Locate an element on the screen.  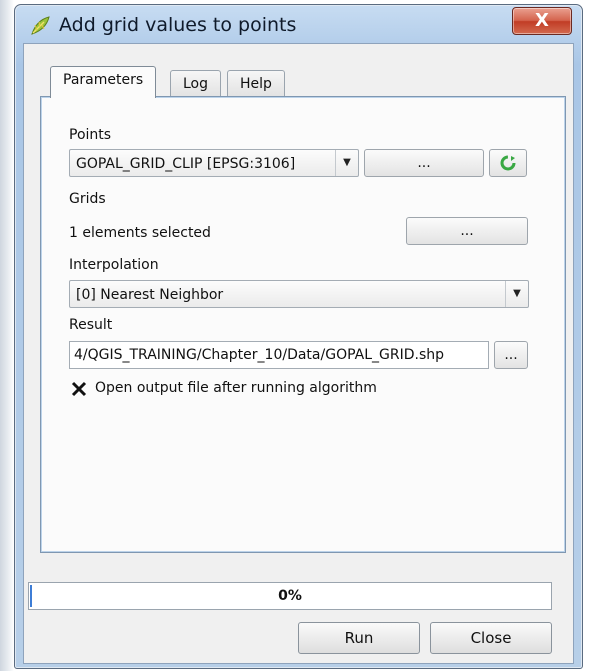
run-button: Run is located at coordinates (359, 638).